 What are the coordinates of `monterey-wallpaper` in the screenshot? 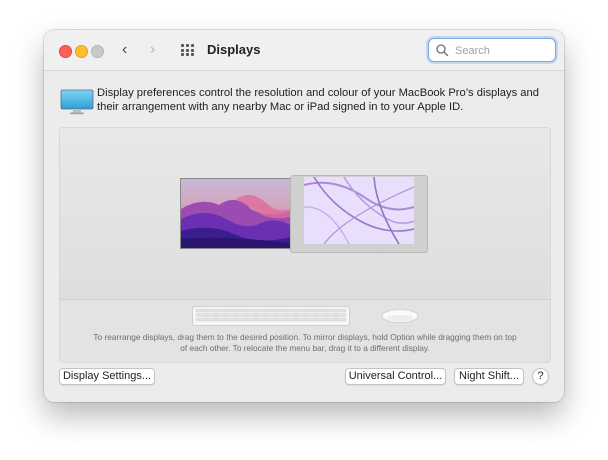 It's located at (235, 213).